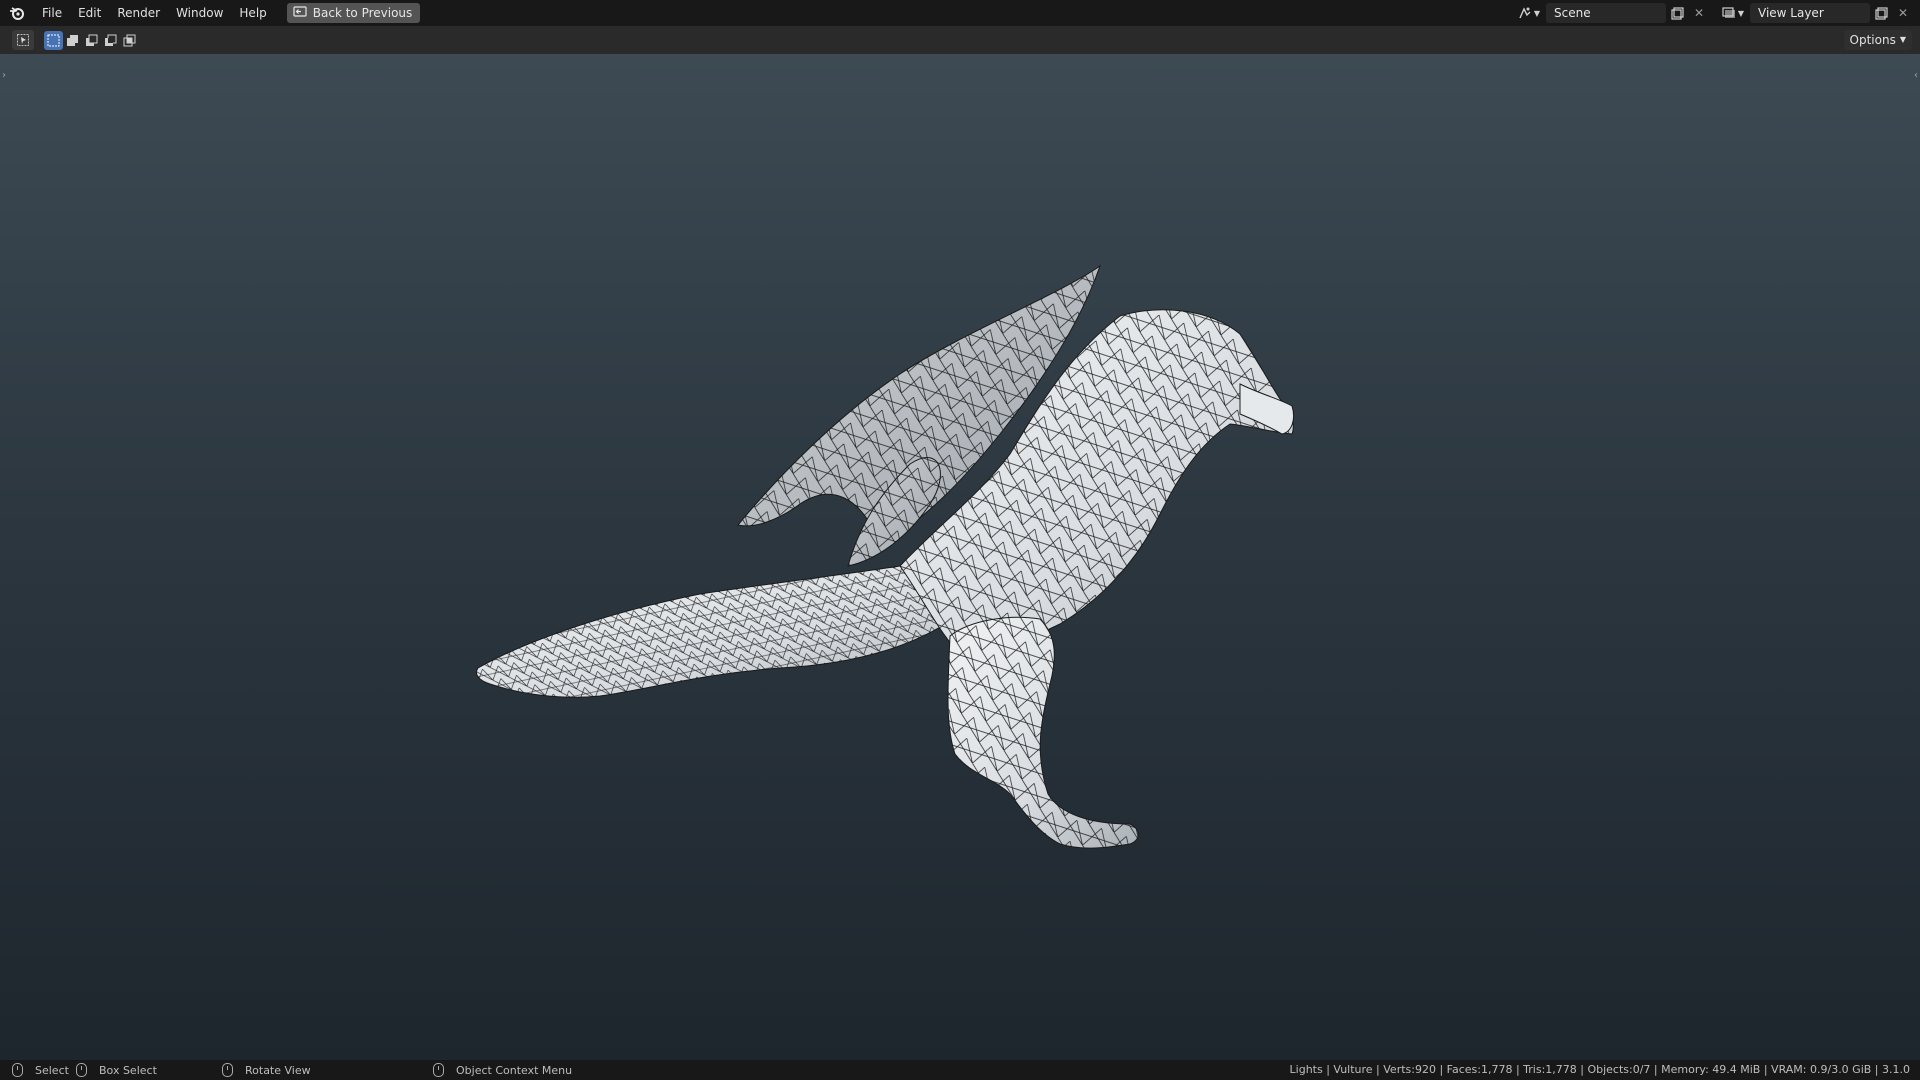  I want to click on back-icon, so click(300, 13).